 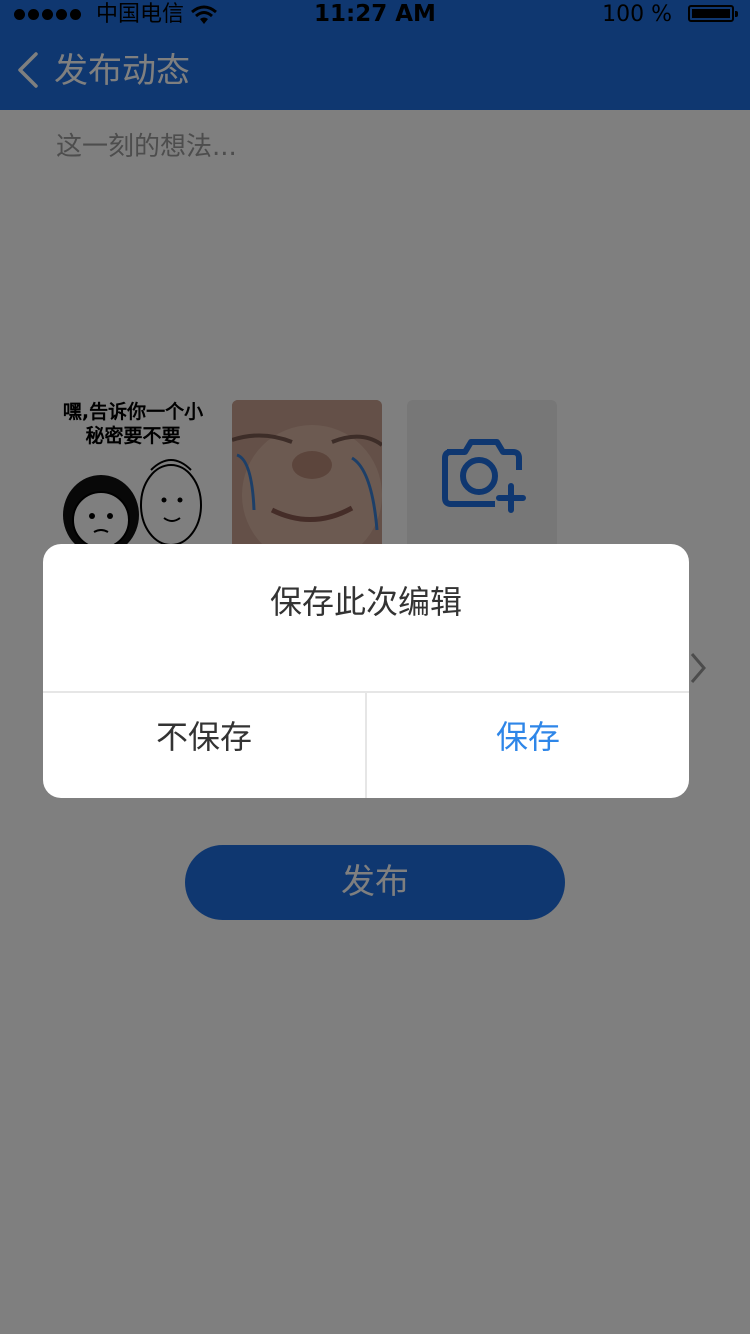 What do you see at coordinates (528, 745) in the screenshot?
I see `save-button: 保存` at bounding box center [528, 745].